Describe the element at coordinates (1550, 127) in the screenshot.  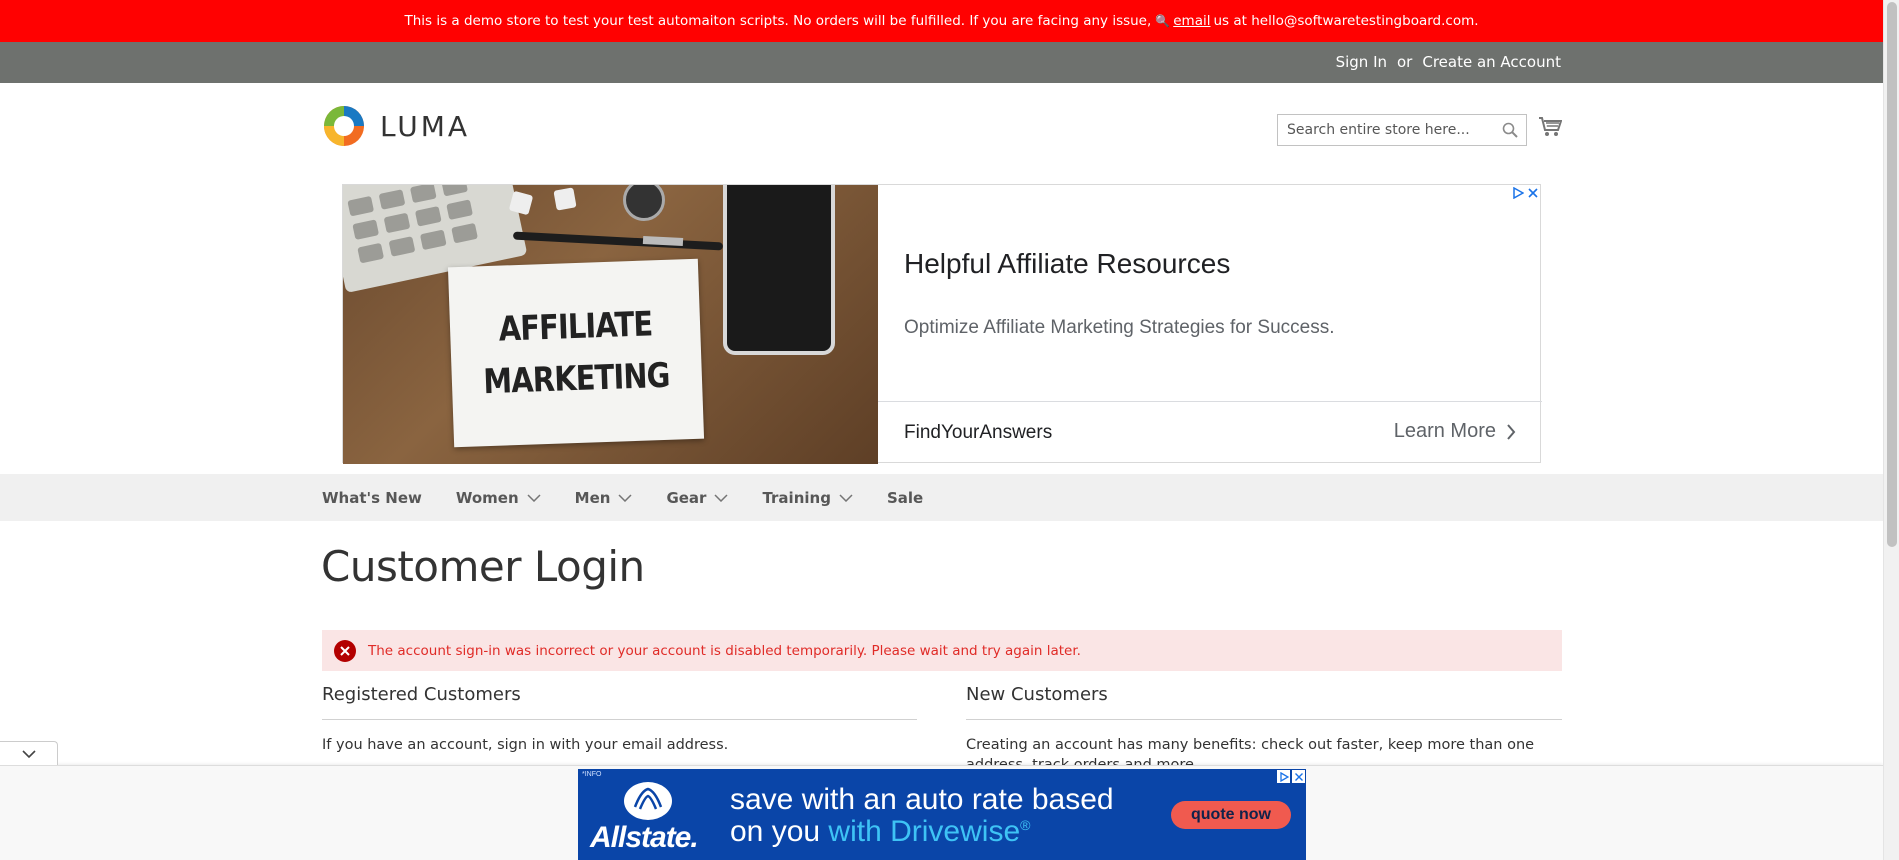
I see `cart-icon` at that location.